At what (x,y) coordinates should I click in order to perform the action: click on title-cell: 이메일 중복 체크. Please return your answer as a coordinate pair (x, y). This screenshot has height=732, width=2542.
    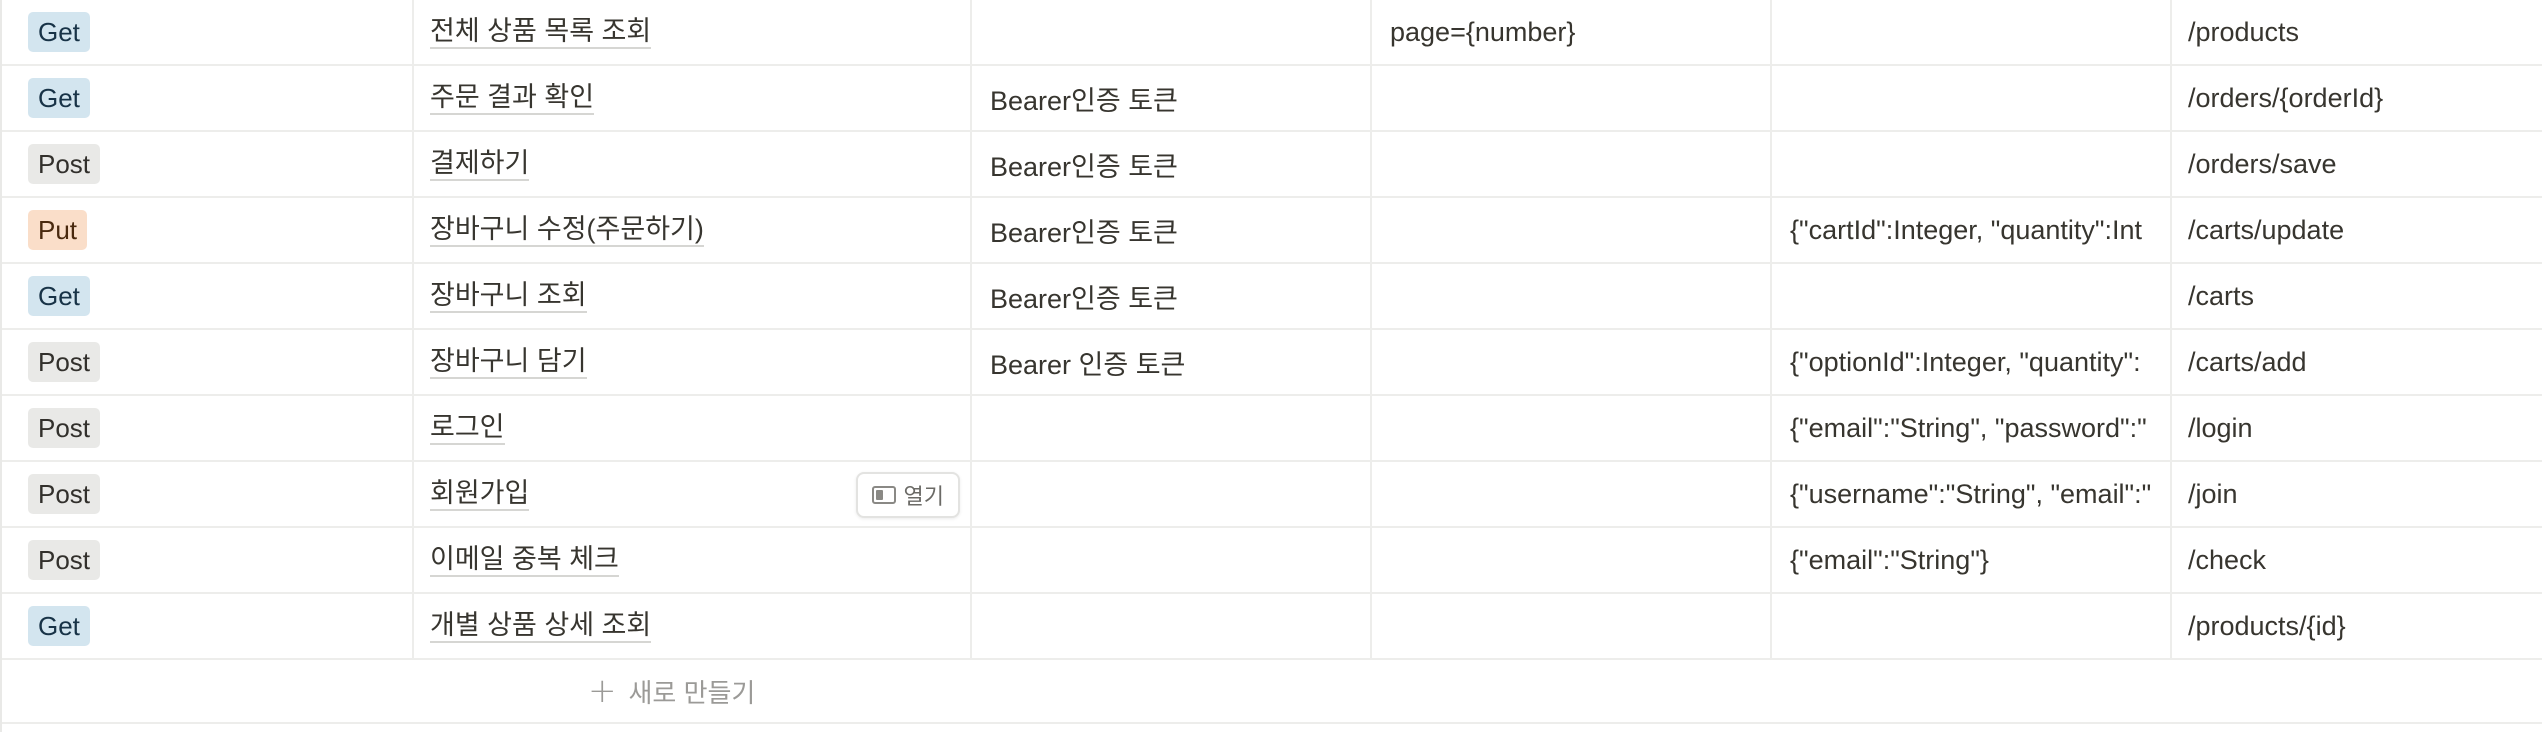
    Looking at the image, I should click on (693, 560).